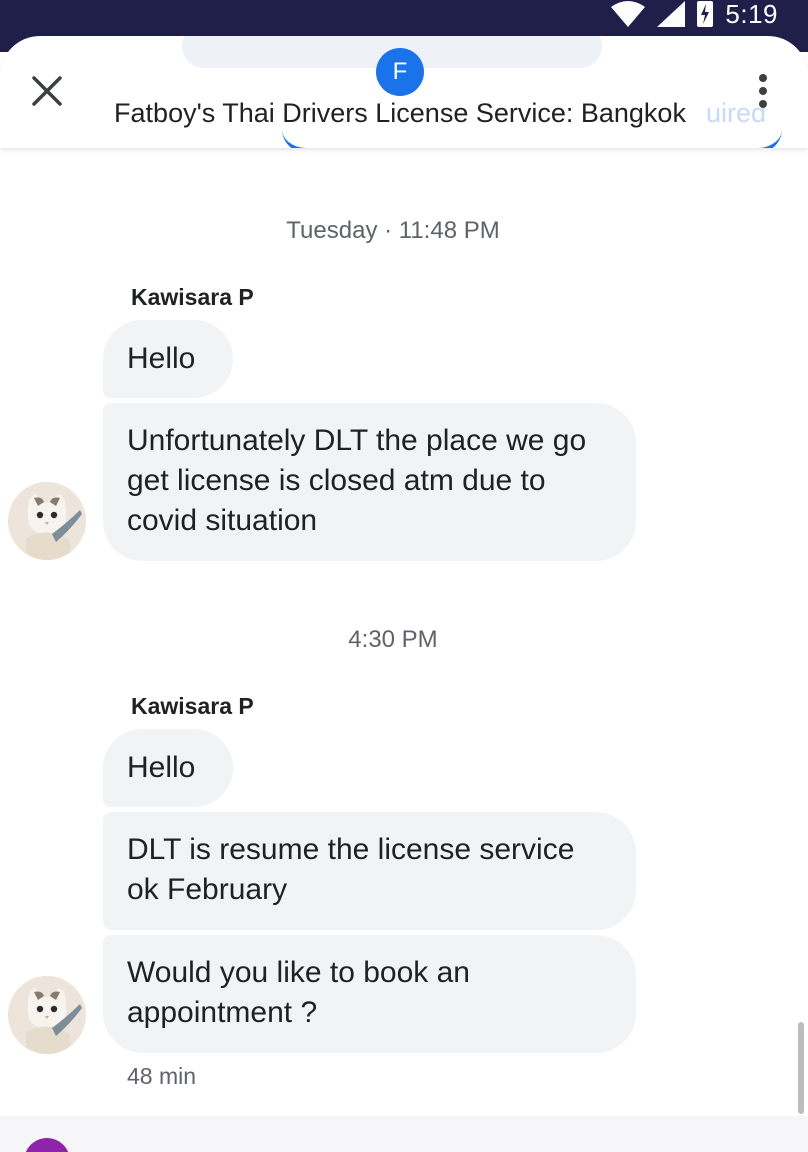 This screenshot has height=1152, width=808. Describe the element at coordinates (705, 14) in the screenshot. I see `battery-charging-icon` at that location.